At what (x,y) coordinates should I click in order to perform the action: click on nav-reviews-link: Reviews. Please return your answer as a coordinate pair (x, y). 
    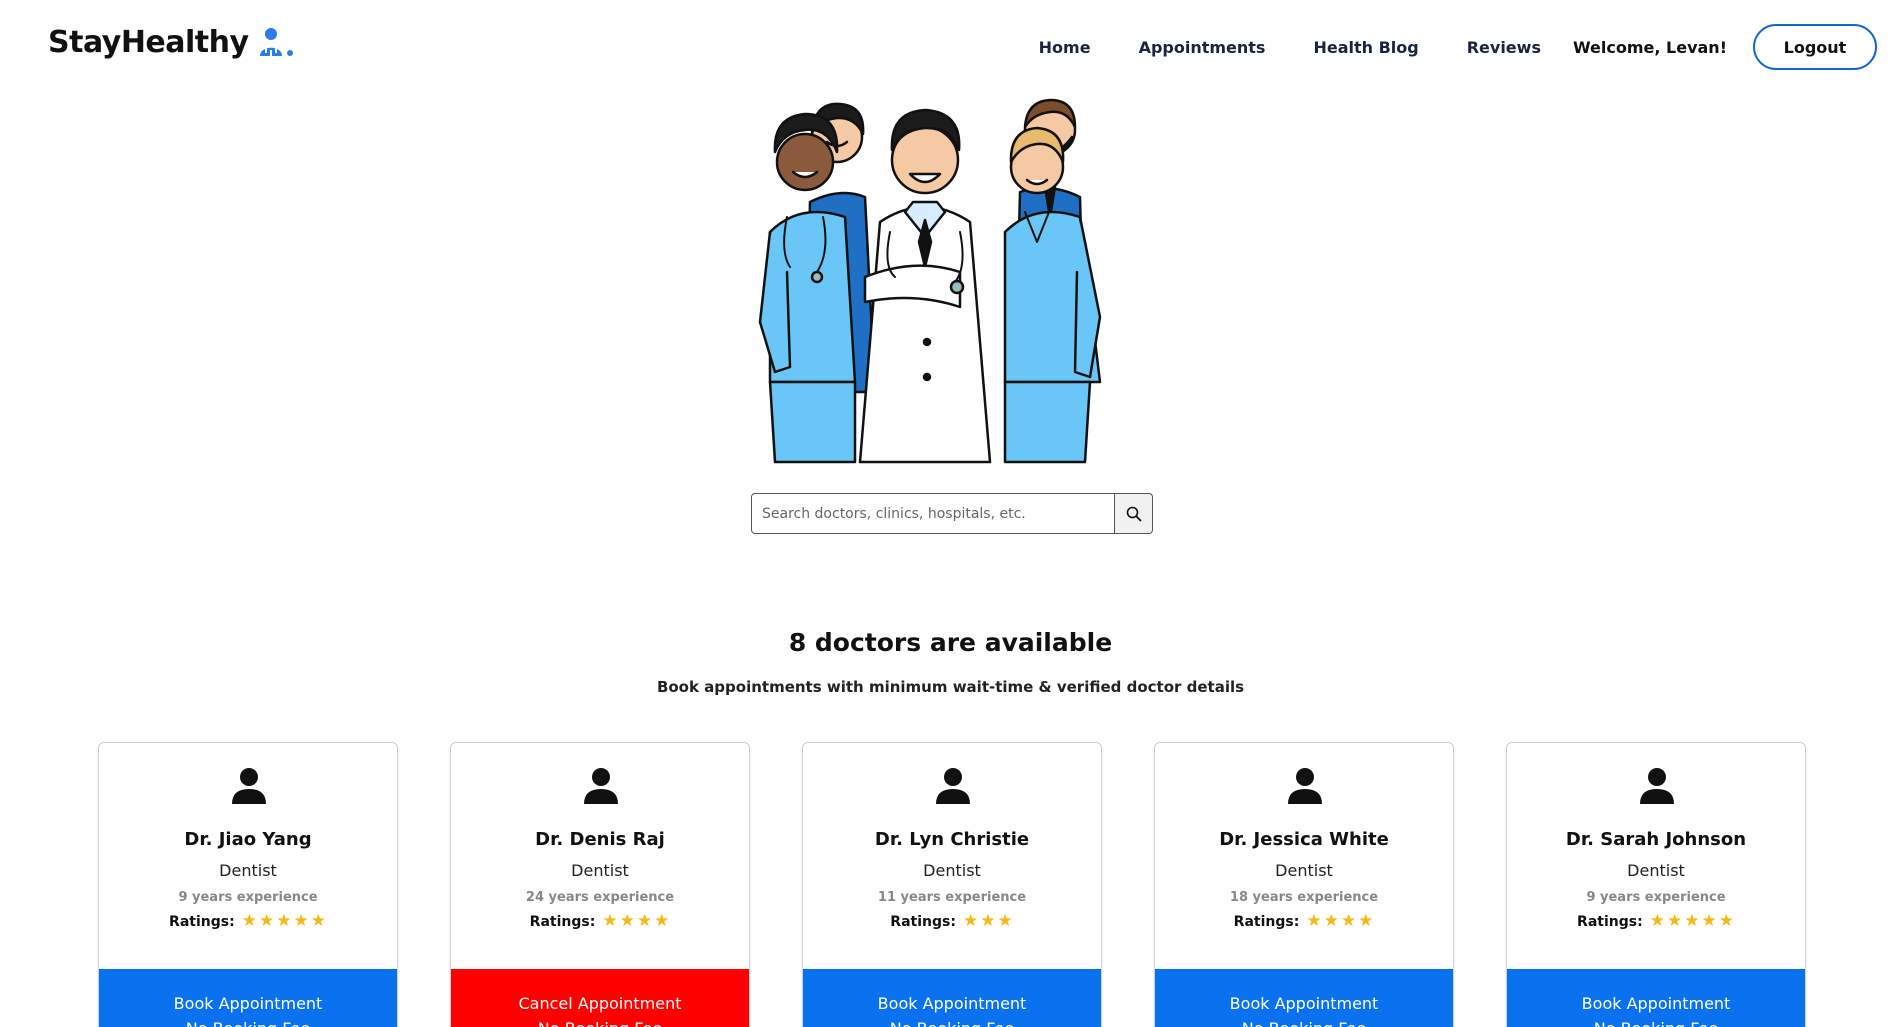
    Looking at the image, I should click on (1504, 47).